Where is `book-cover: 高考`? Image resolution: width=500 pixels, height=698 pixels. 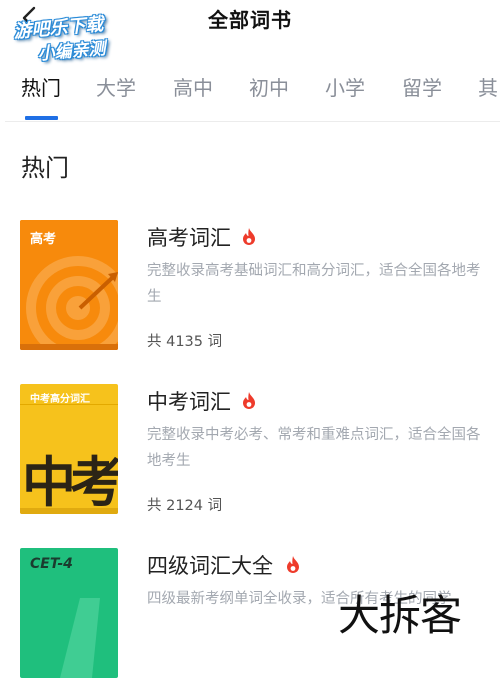
book-cover: 高考 is located at coordinates (69, 285).